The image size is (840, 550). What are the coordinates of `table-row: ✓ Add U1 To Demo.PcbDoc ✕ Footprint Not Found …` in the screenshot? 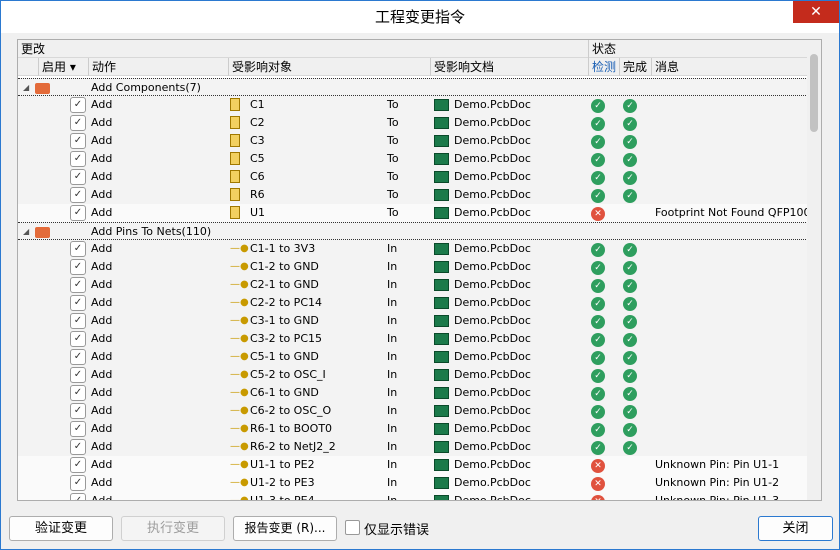 It's located at (414, 213).